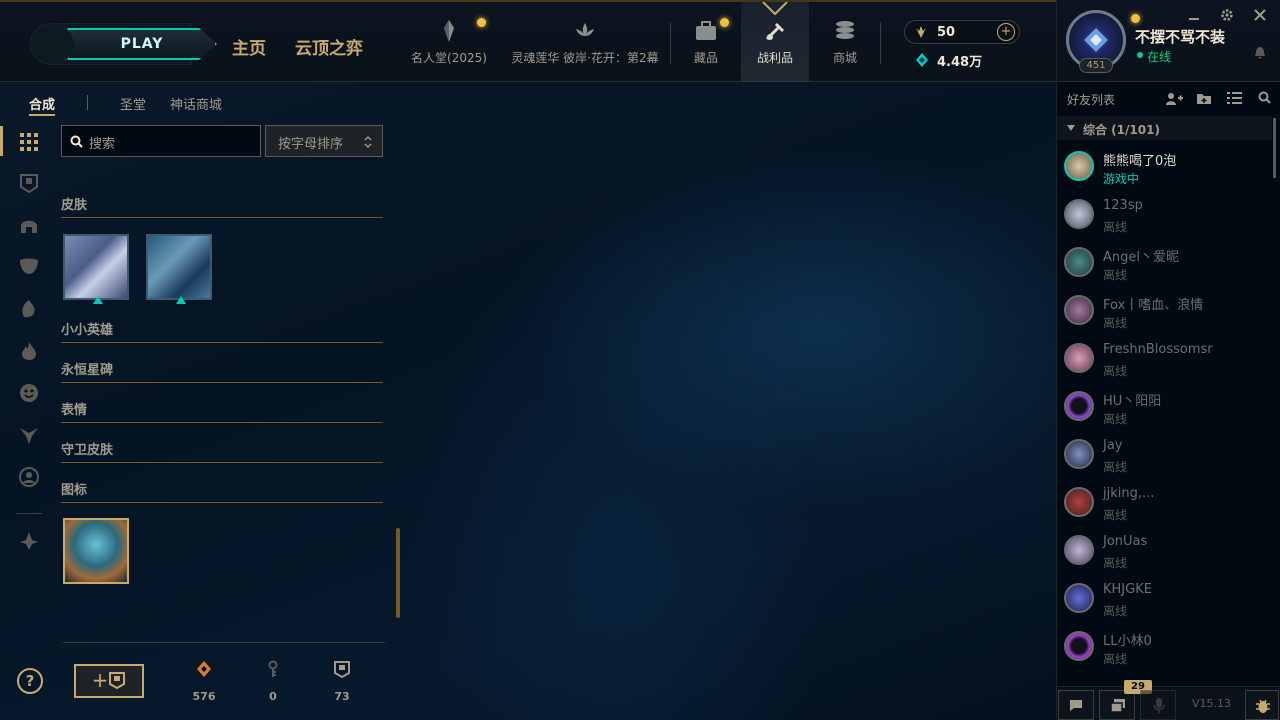 The image size is (1280, 720). What do you see at coordinates (273, 696) in the screenshot?
I see `keys-value: 0` at bounding box center [273, 696].